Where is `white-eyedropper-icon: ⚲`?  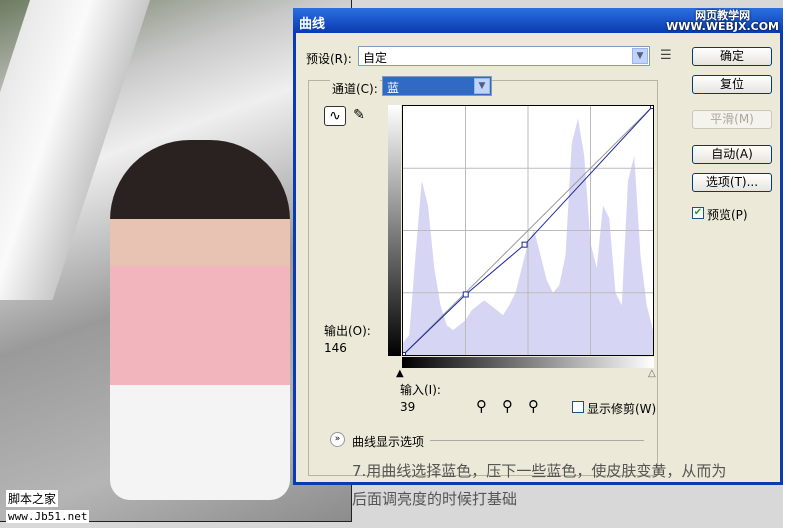 white-eyedropper-icon: ⚲ is located at coordinates (533, 406).